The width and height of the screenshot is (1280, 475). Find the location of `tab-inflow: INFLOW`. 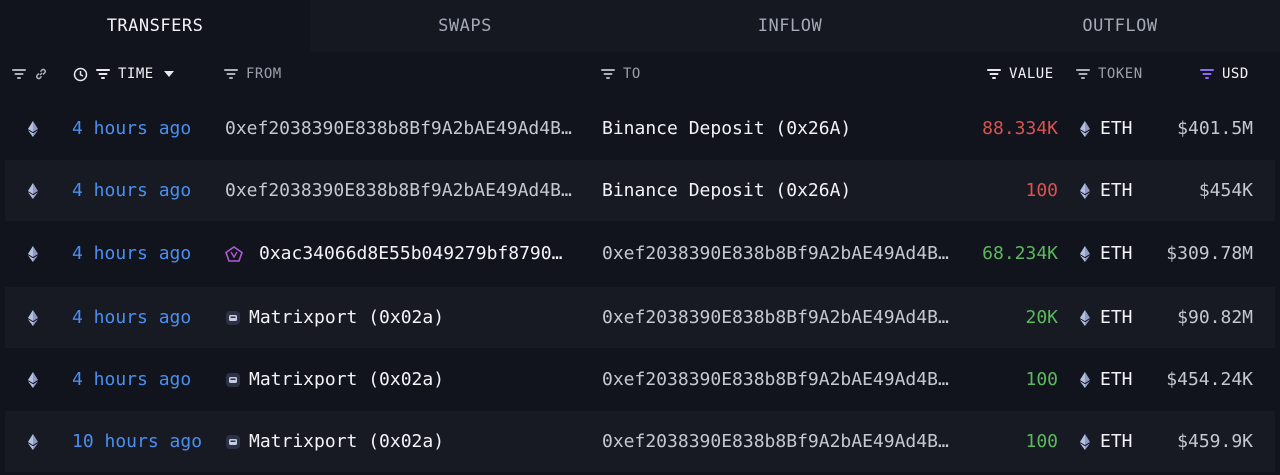

tab-inflow: INFLOW is located at coordinates (790, 26).